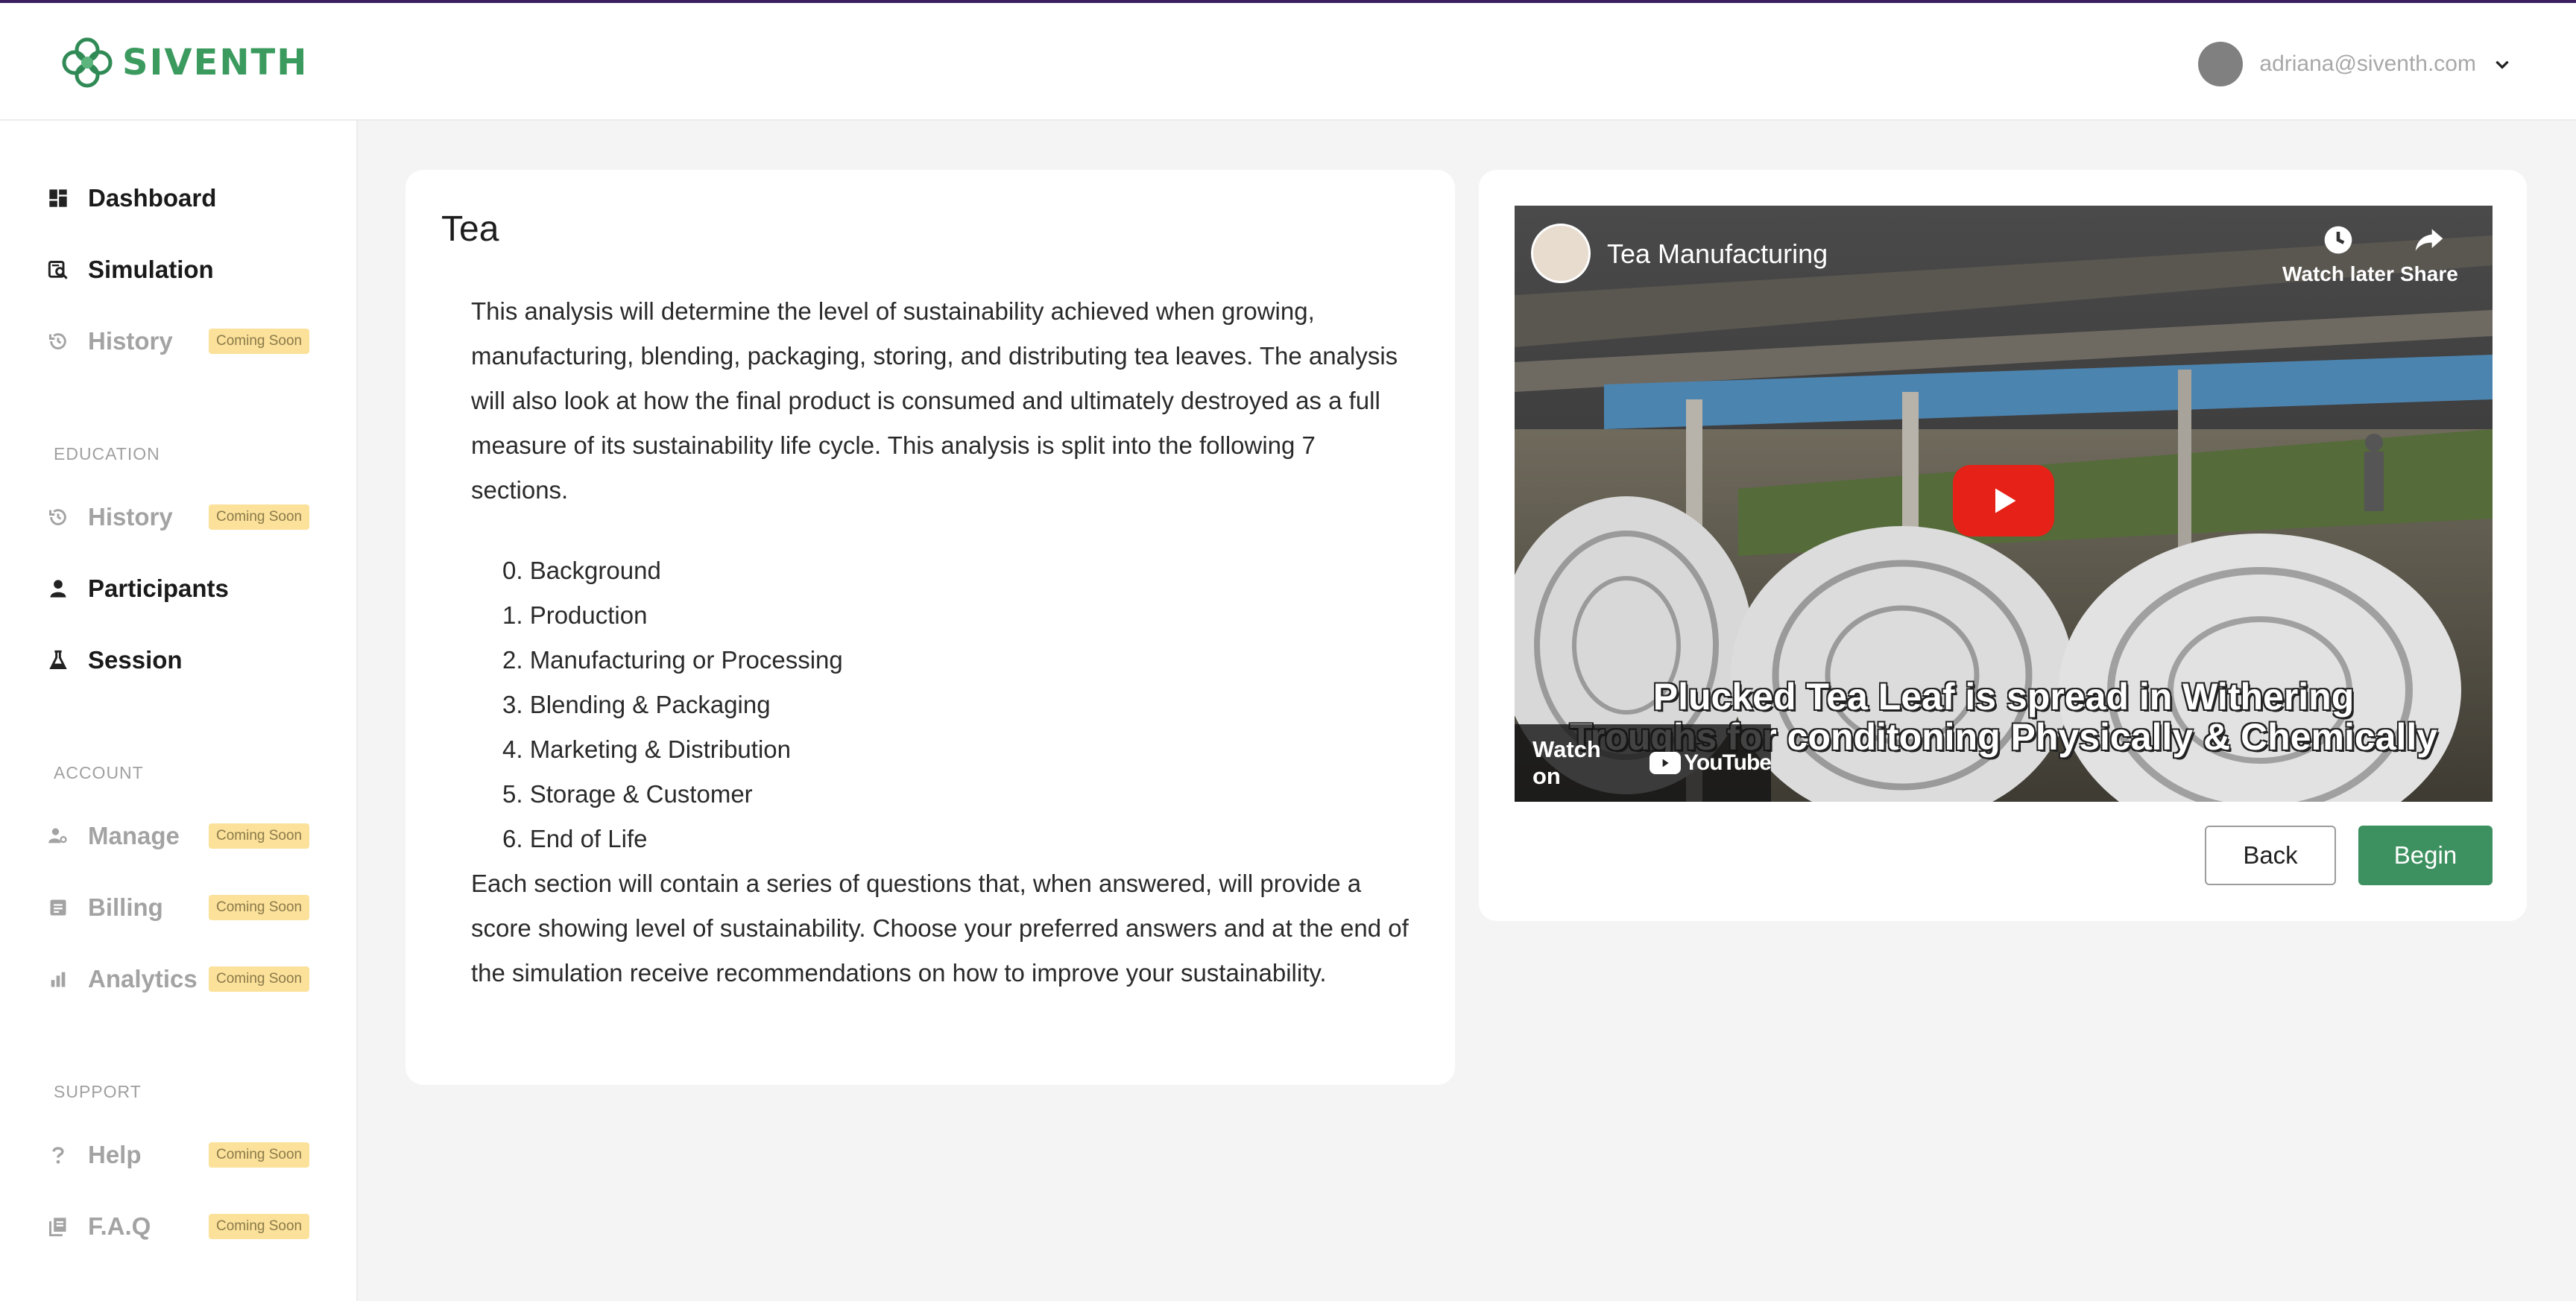 Image resolution: width=2576 pixels, height=1301 pixels. What do you see at coordinates (119, 1226) in the screenshot?
I see `sidebar-item-label: F.A.Q` at bounding box center [119, 1226].